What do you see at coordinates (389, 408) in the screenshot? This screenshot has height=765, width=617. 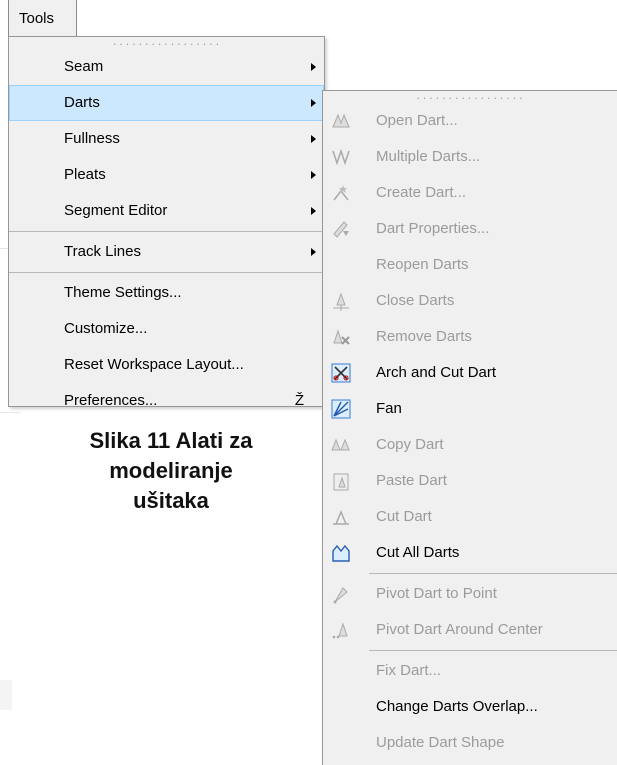 I see `menu-item-label: Fan` at bounding box center [389, 408].